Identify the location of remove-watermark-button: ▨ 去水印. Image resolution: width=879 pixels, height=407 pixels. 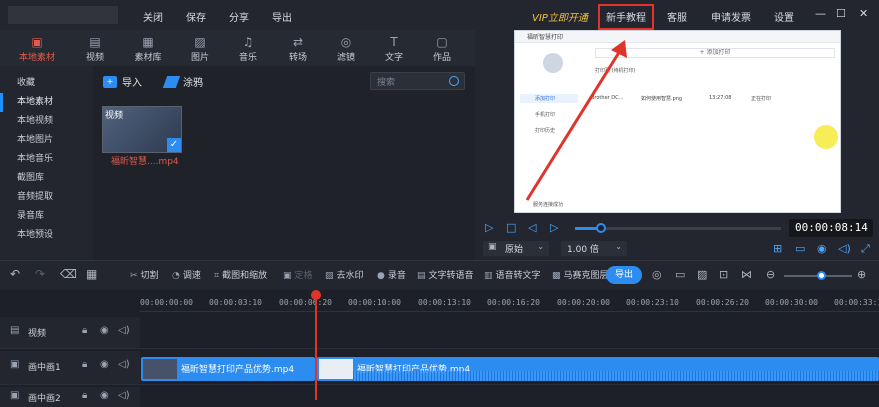
(344, 274).